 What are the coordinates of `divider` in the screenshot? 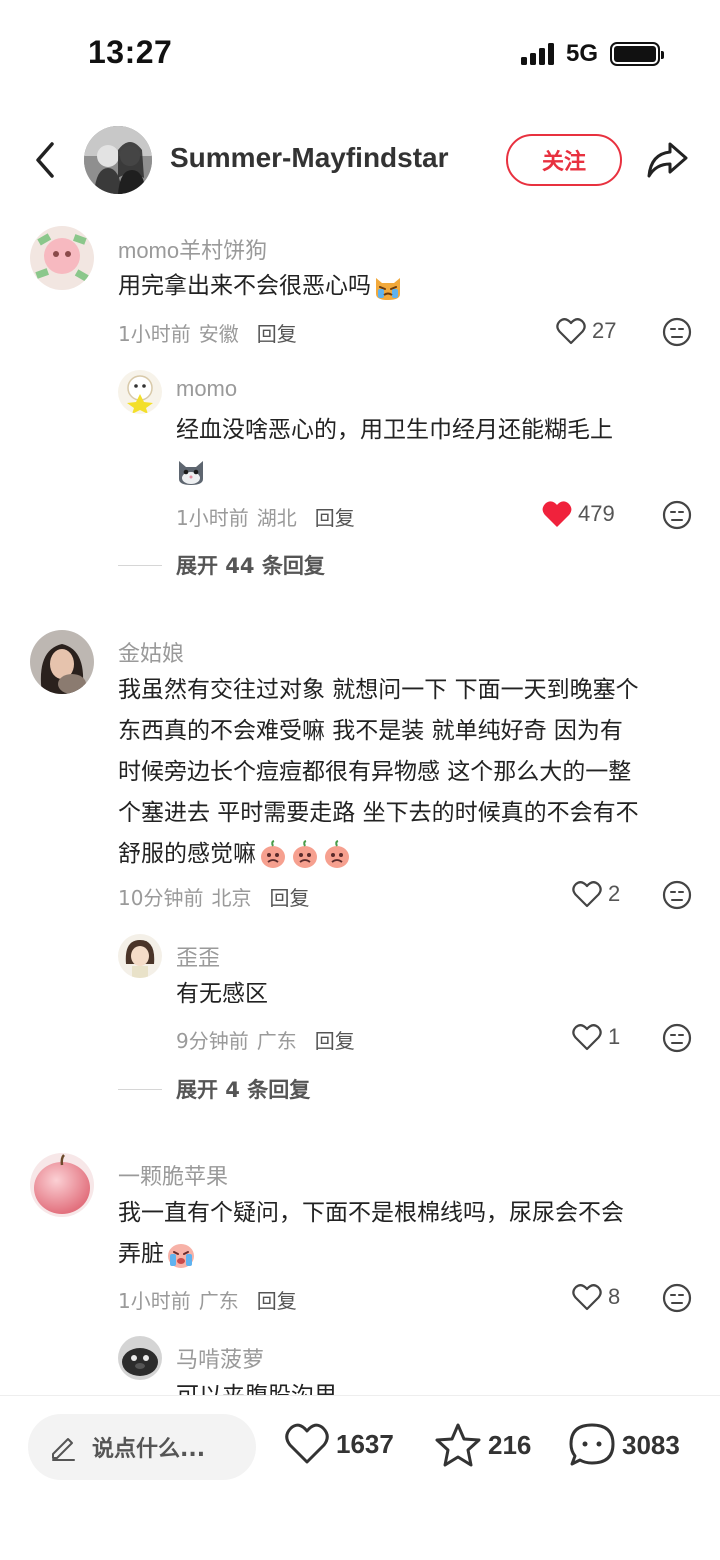 It's located at (140, 1089).